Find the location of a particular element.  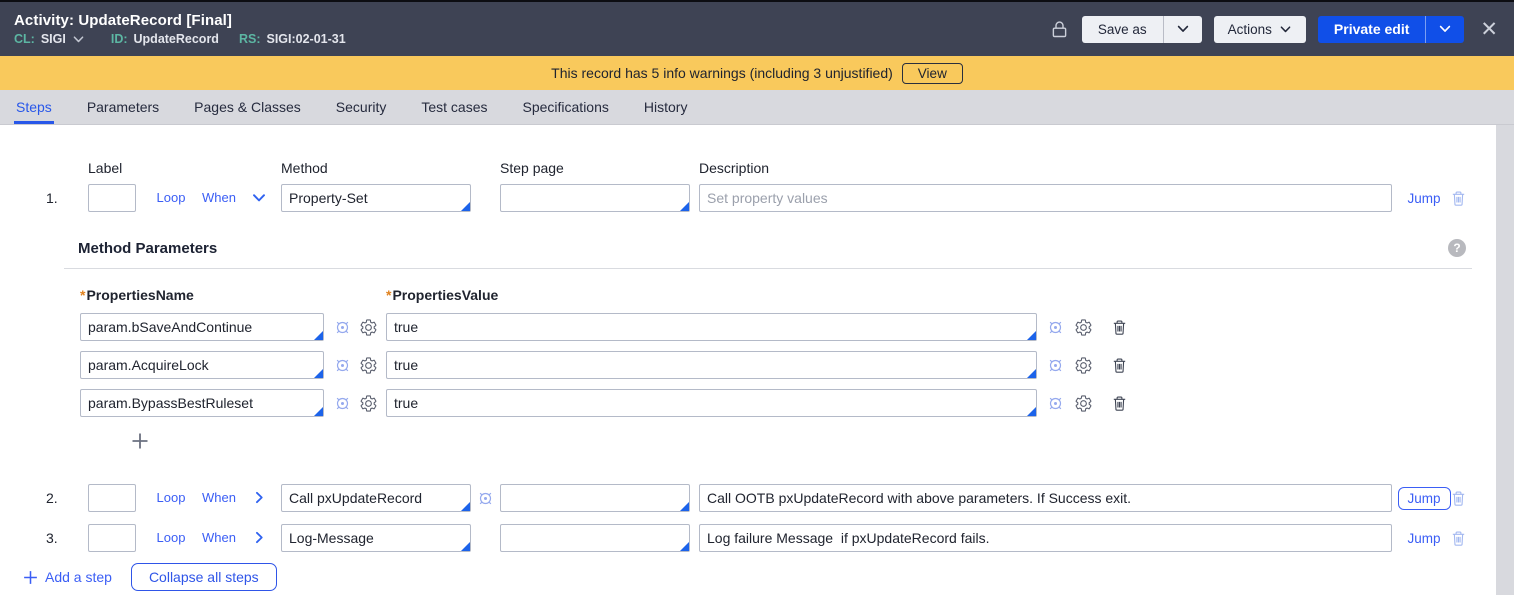

ruleset-value: SIGI:02-01-31 is located at coordinates (306, 39).